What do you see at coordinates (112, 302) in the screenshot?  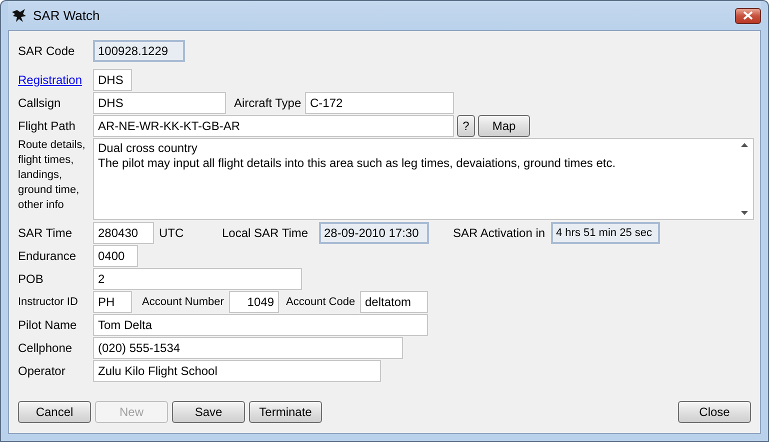 I see `input-field: PH` at bounding box center [112, 302].